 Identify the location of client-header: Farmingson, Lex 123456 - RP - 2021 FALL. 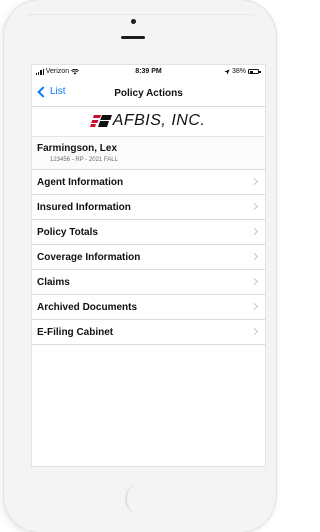
(148, 153).